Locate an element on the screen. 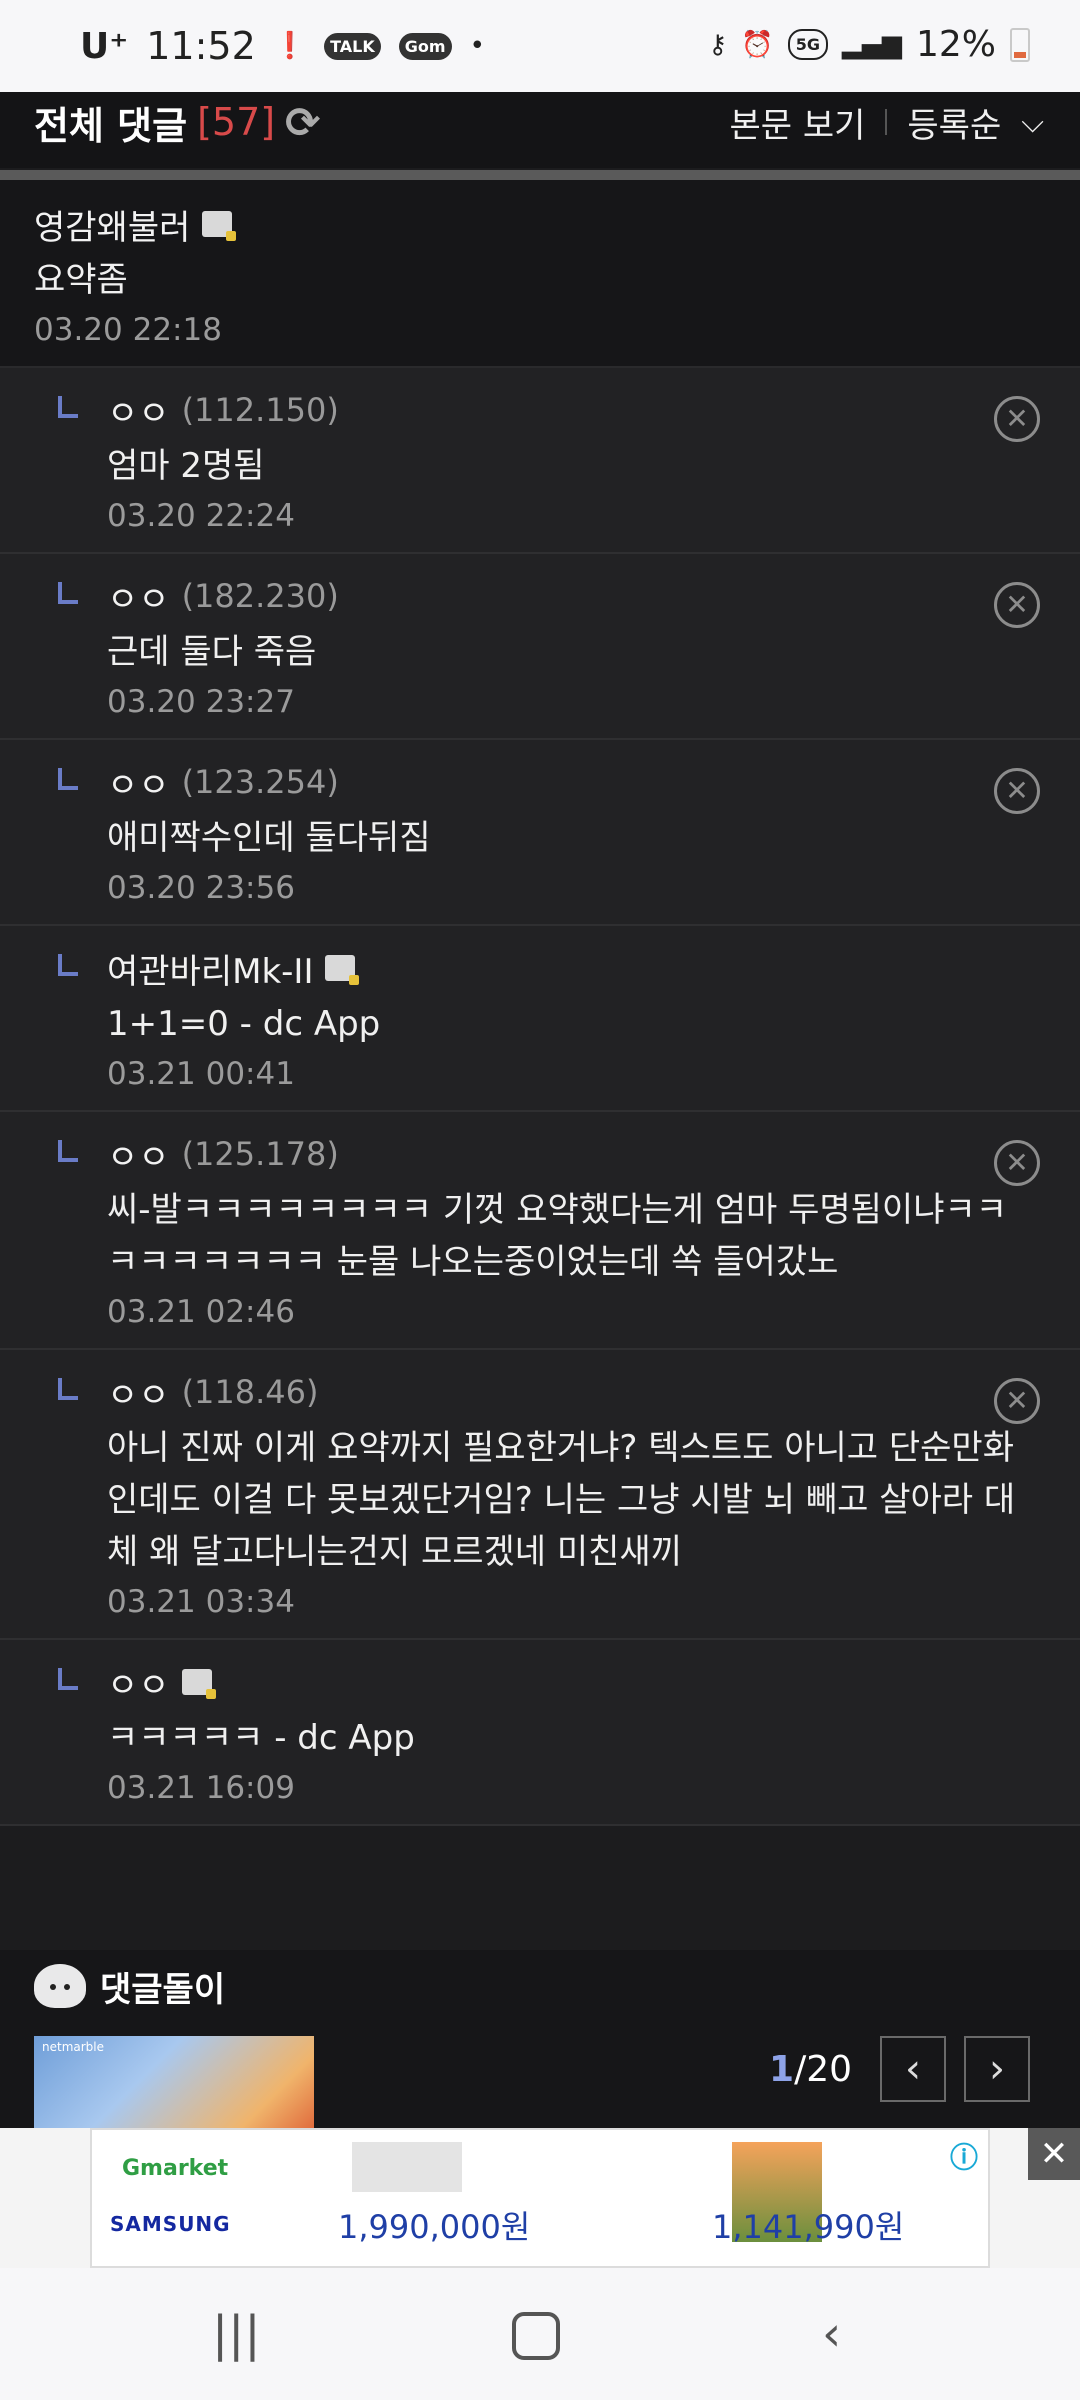 The image size is (1080, 2400). comment-author: 영감왜불러 is located at coordinates (540, 224).